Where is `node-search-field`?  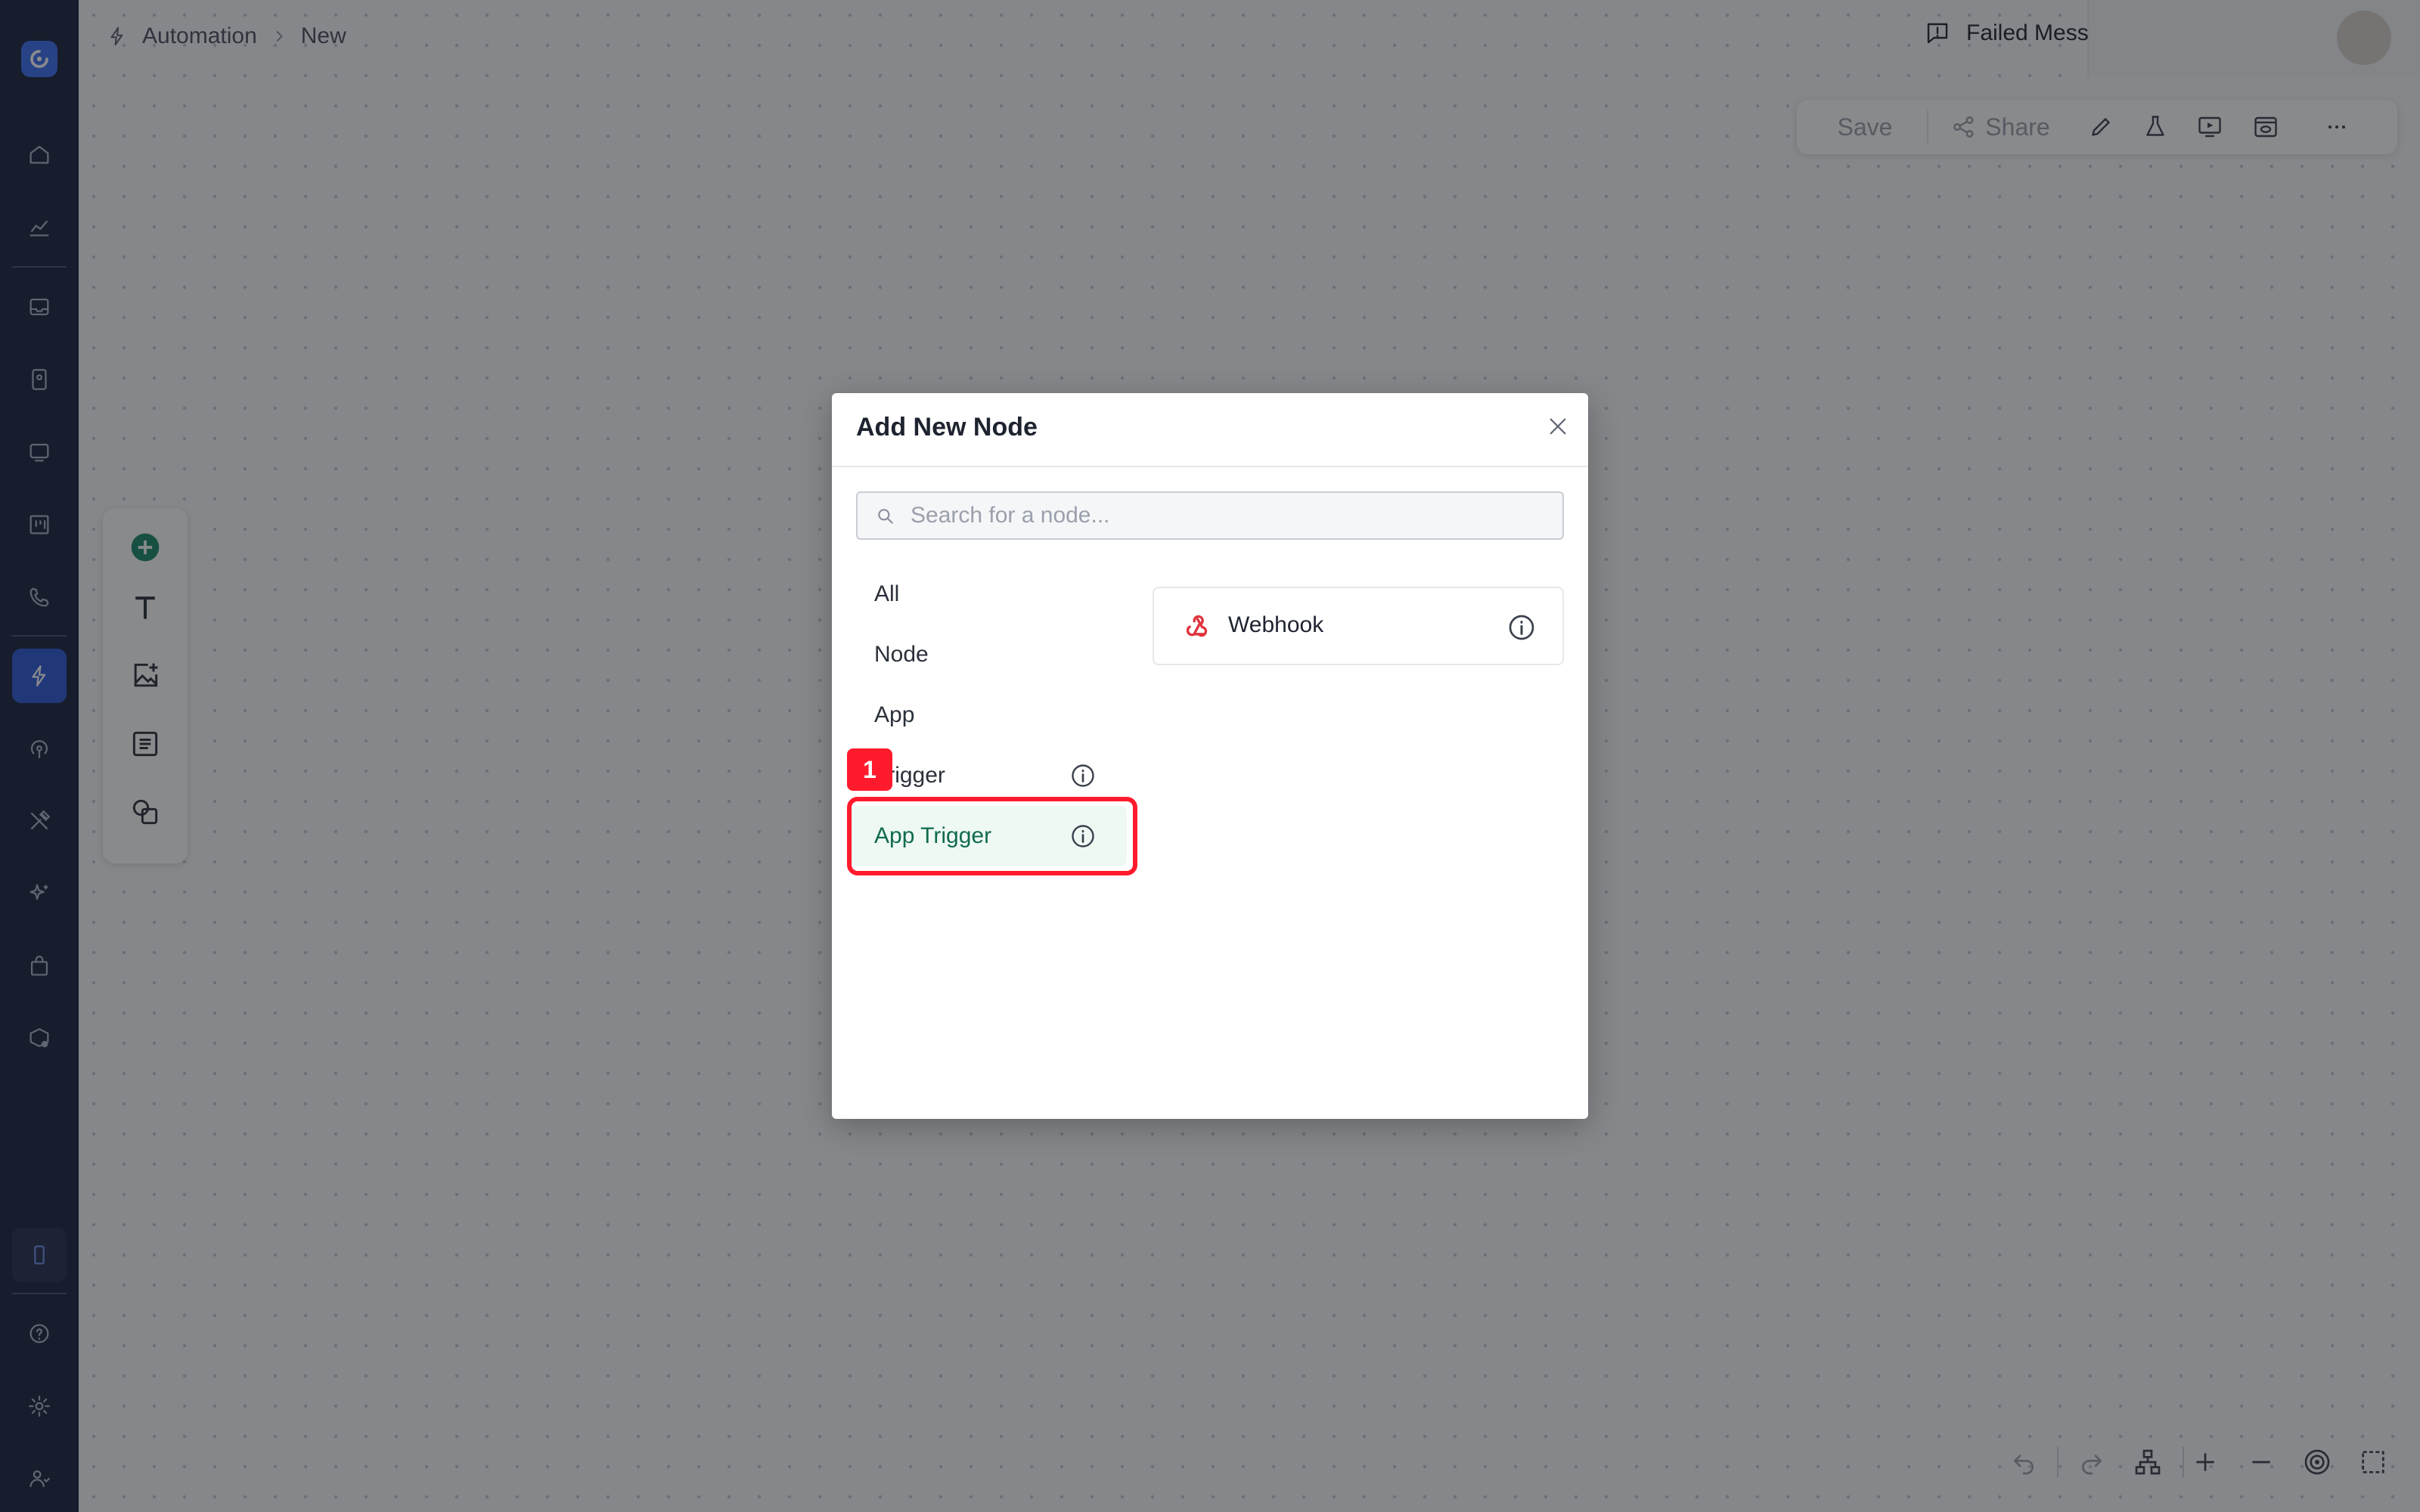 node-search-field is located at coordinates (1210, 515).